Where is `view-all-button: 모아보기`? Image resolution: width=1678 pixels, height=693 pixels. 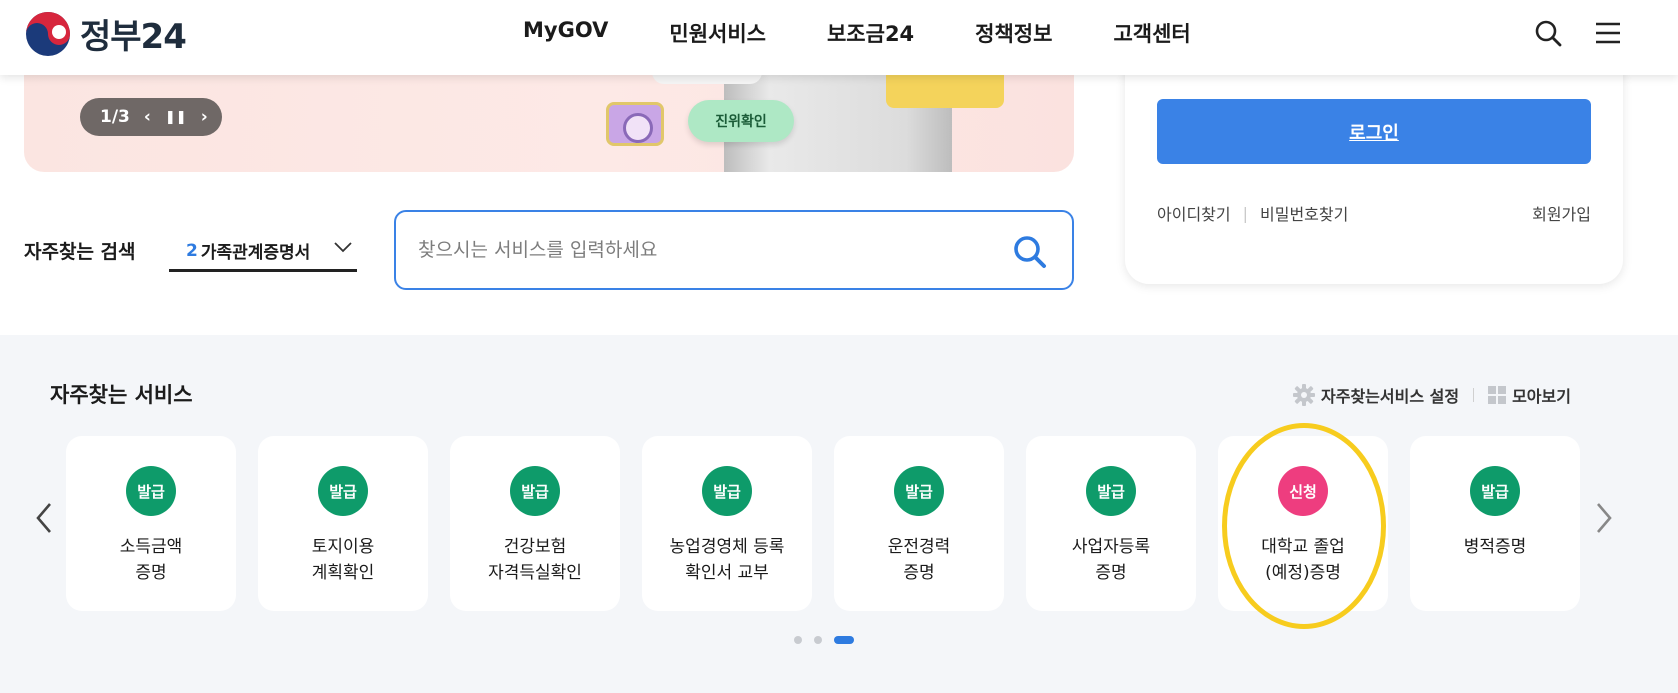 view-all-button: 모아보기 is located at coordinates (1529, 395).